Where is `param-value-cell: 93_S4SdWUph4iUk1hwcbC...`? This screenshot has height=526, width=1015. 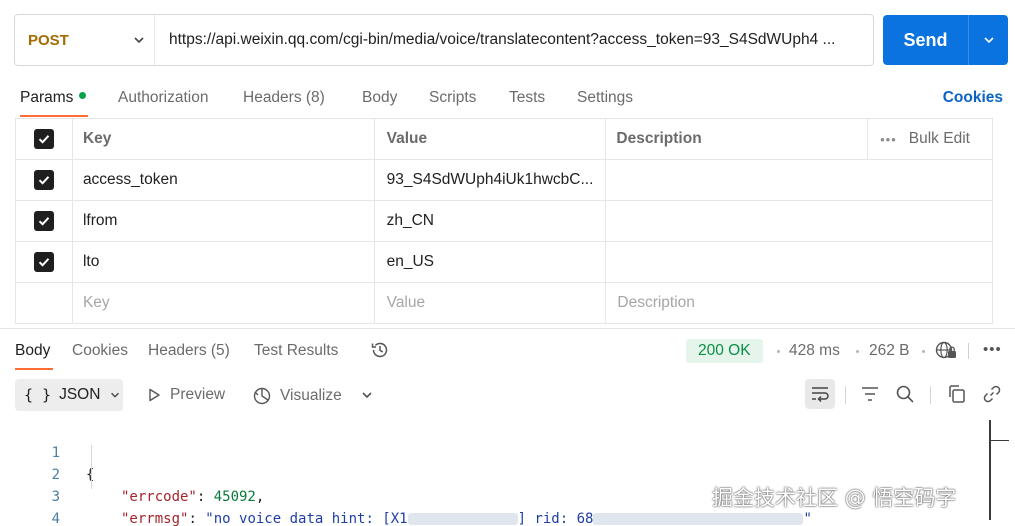 param-value-cell: 93_S4SdWUph4iUk1hwcbC... is located at coordinates (491, 180).